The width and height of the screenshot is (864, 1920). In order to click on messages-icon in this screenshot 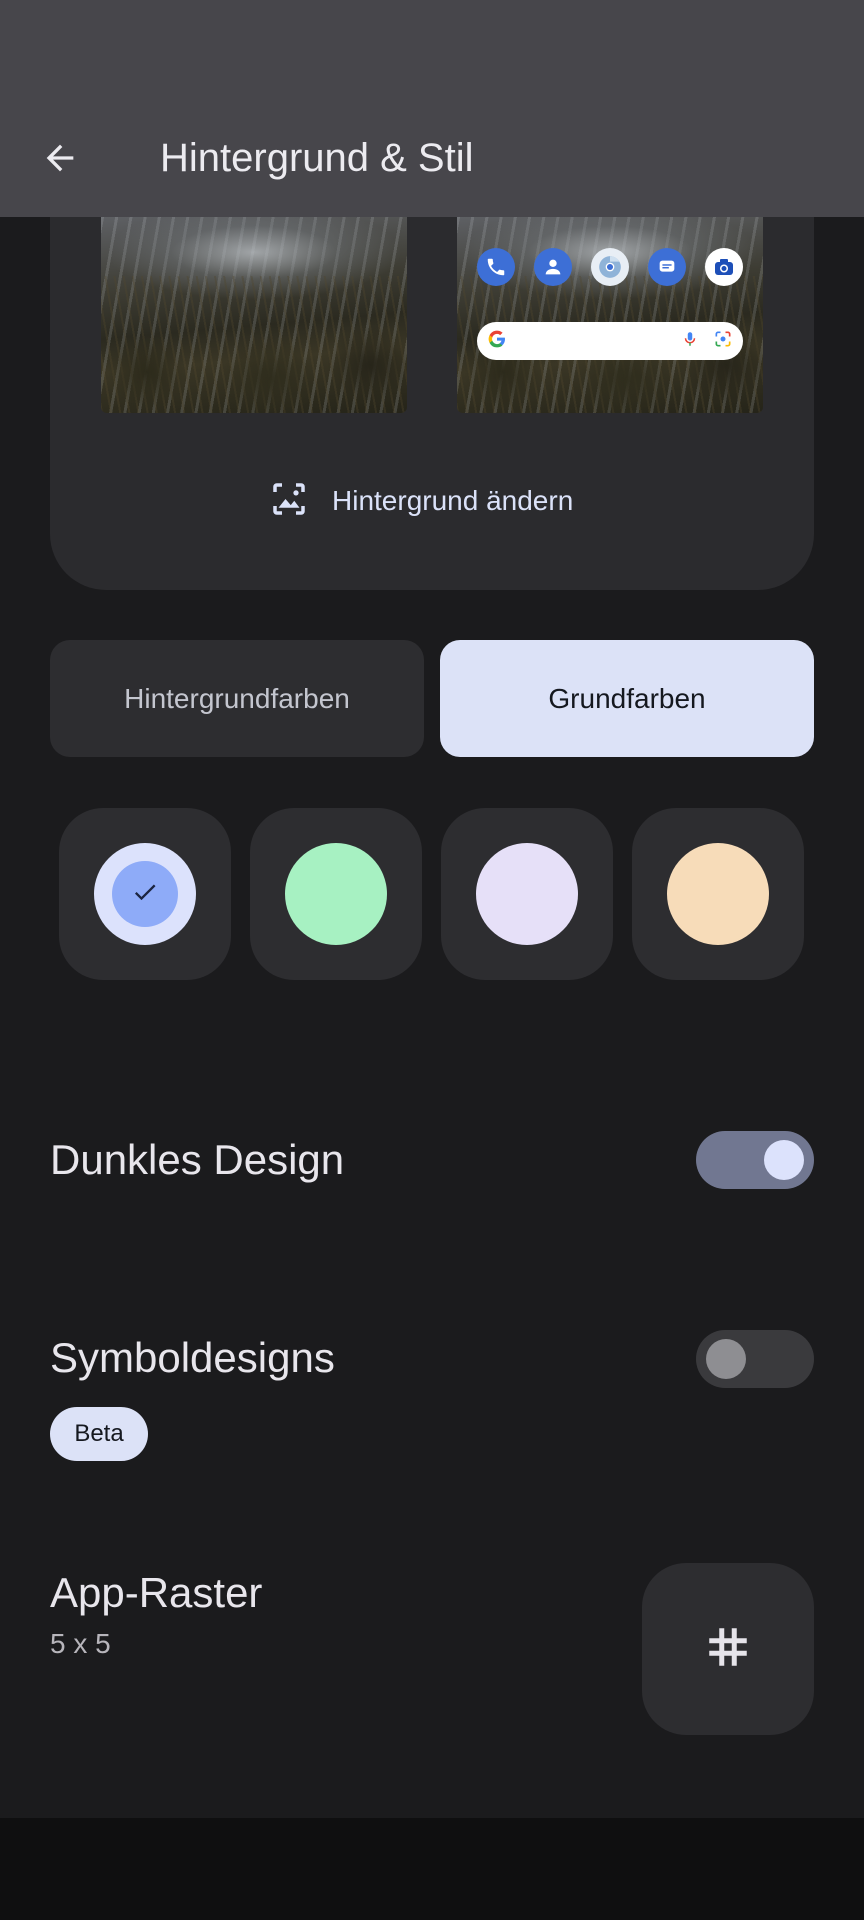, I will do `click(667, 267)`.